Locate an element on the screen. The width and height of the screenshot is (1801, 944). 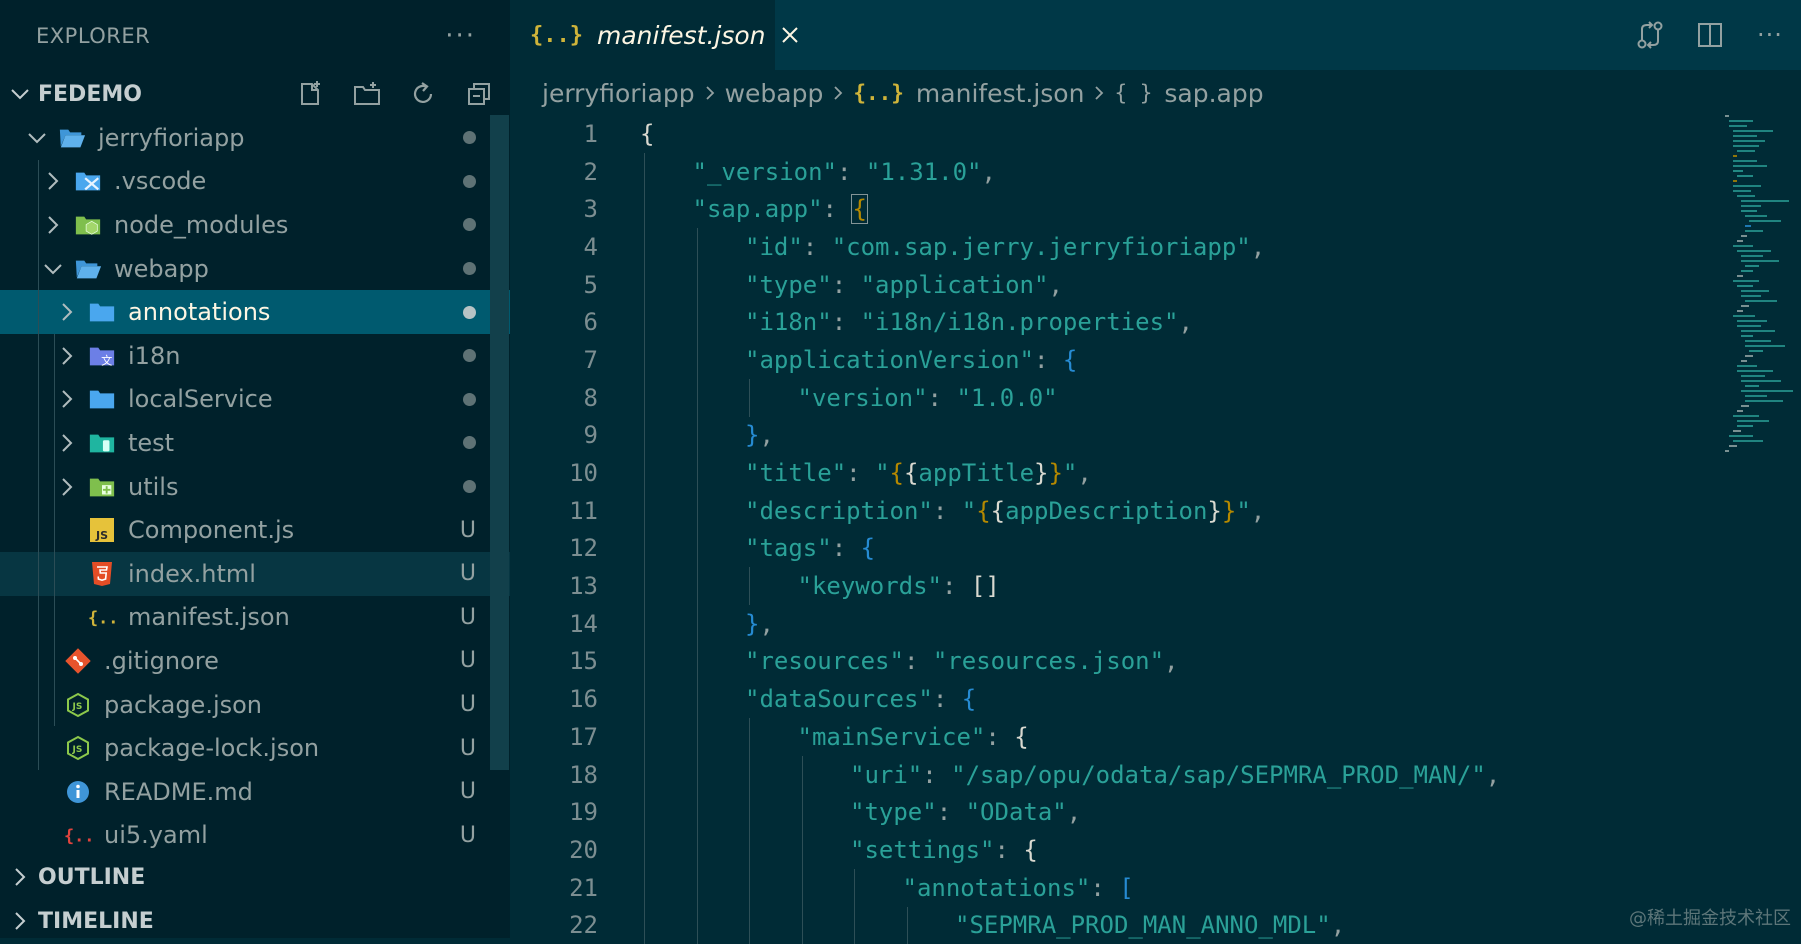
code-line: 1{ is located at coordinates (1110, 134).